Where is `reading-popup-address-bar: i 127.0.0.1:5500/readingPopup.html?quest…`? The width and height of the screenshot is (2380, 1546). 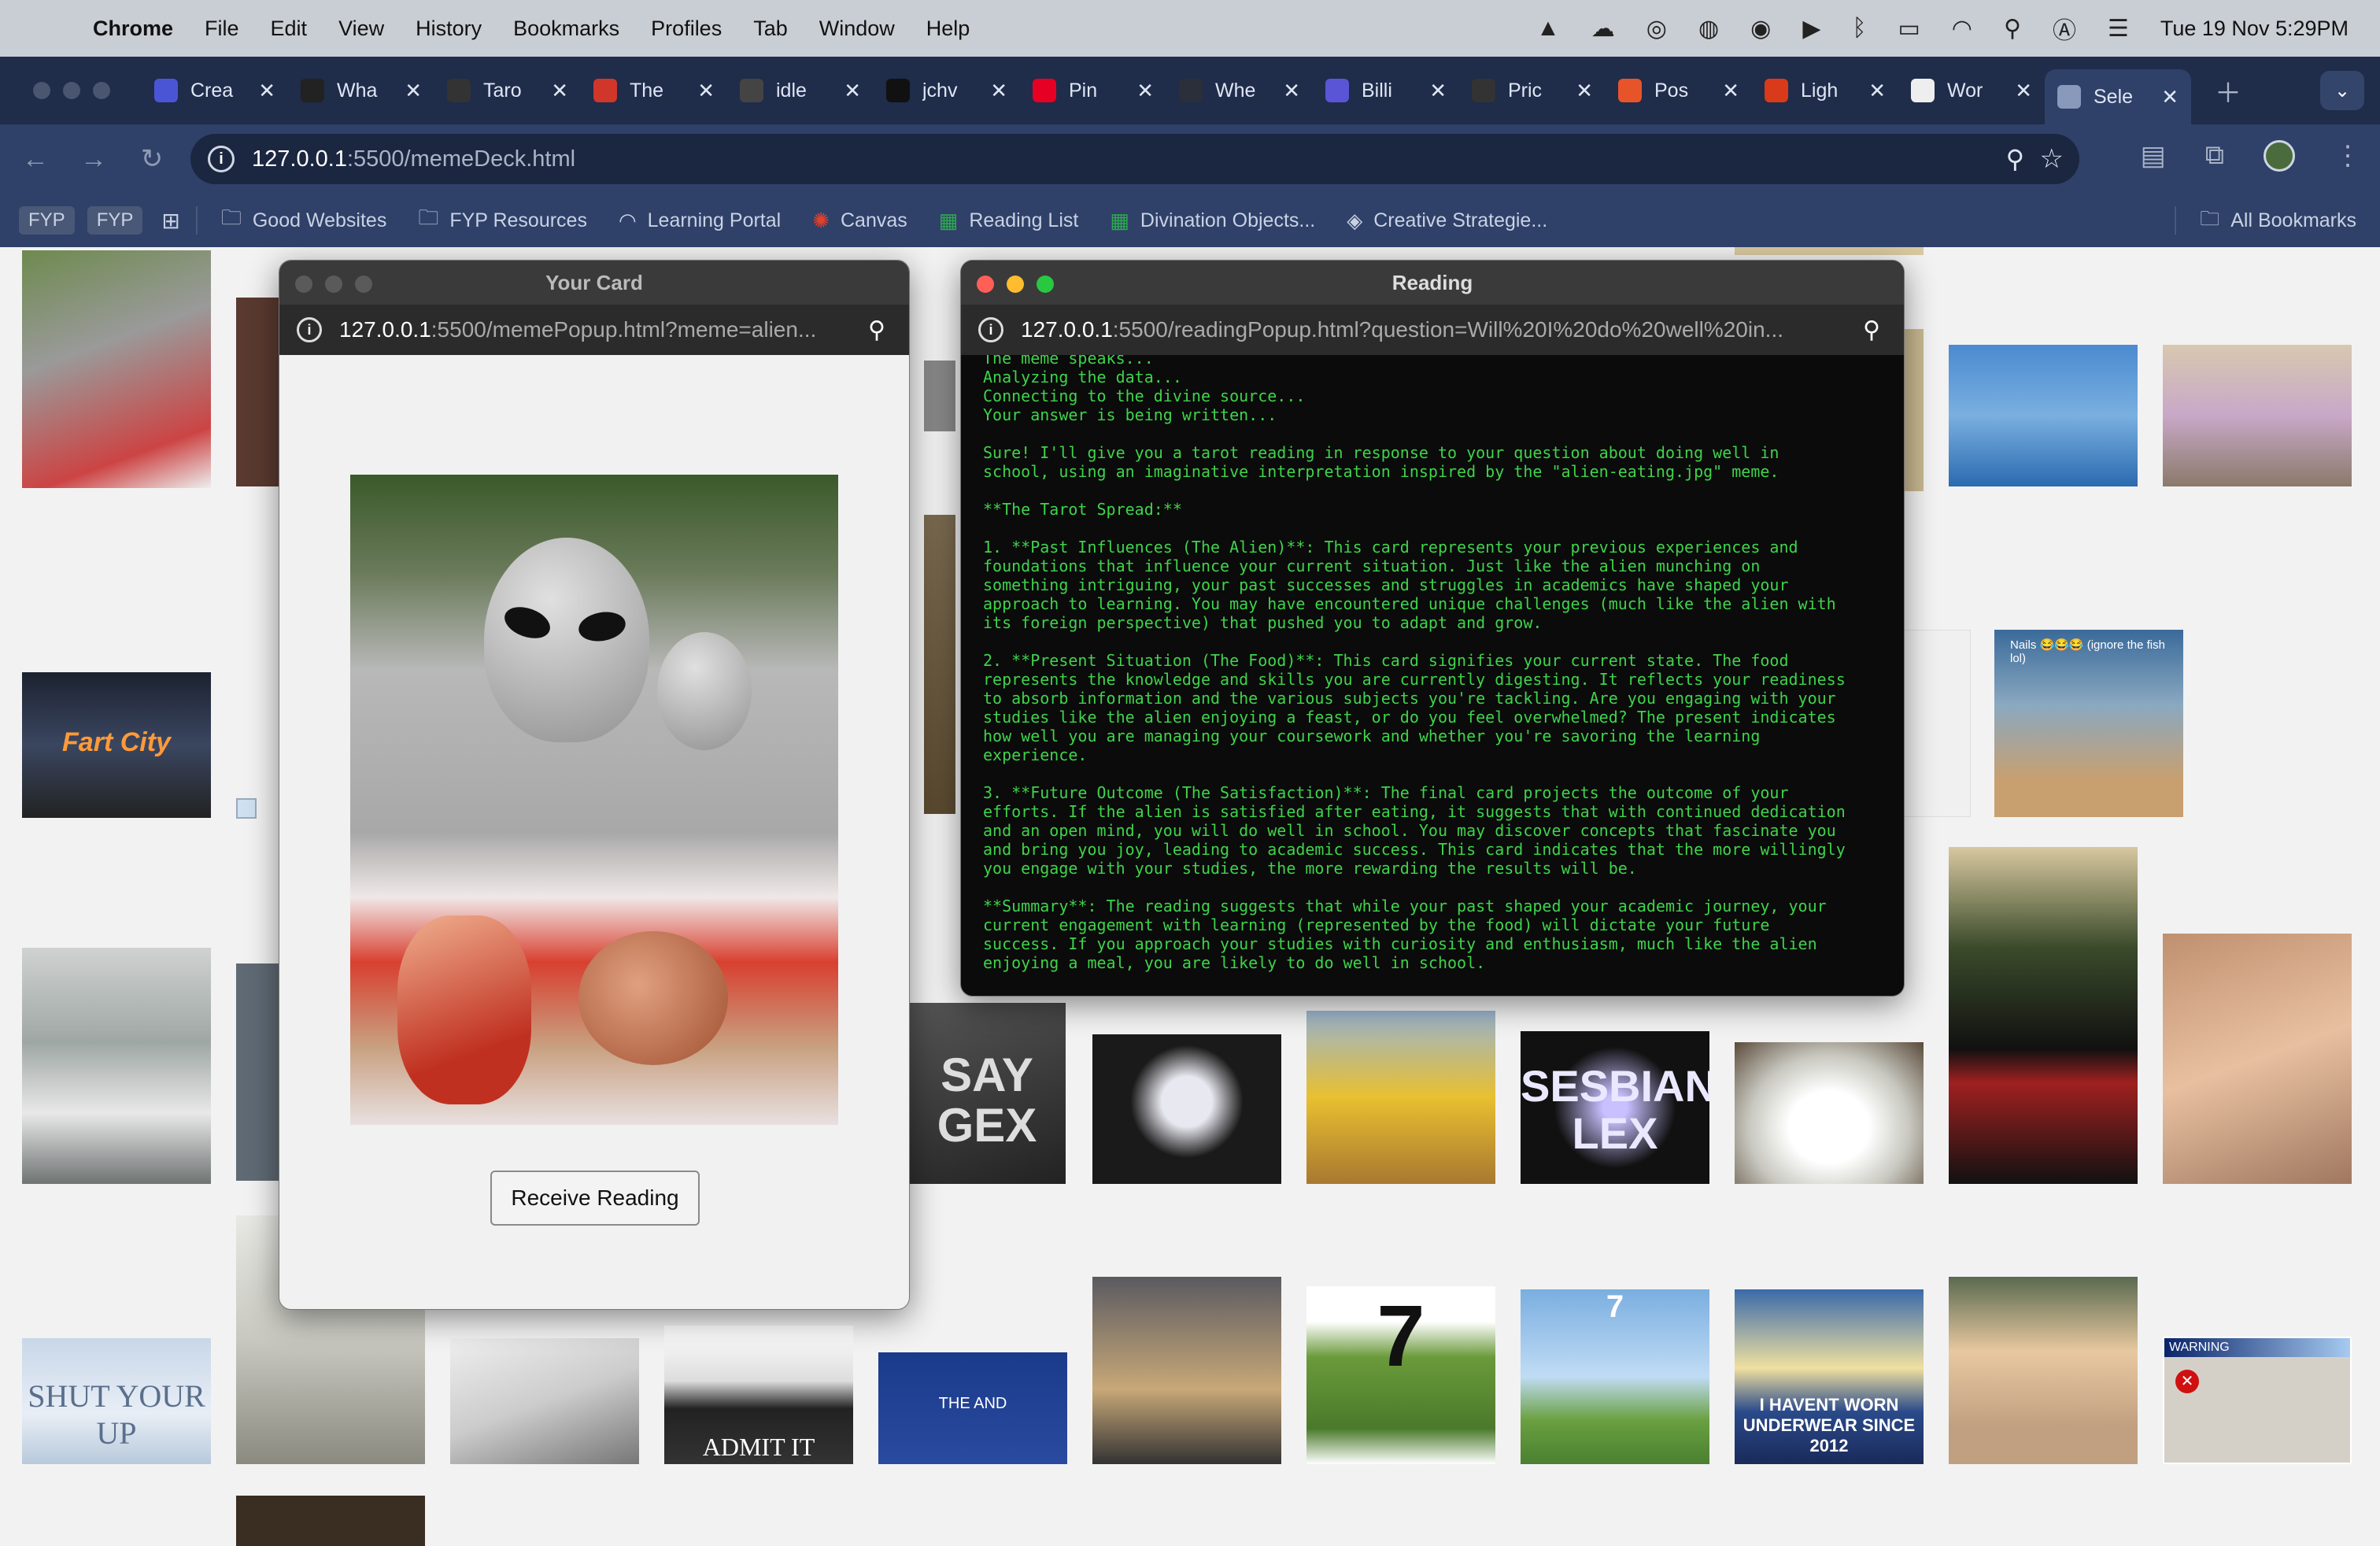
reading-popup-address-bar: i 127.0.0.1:5500/readingPopup.html?quest… is located at coordinates (1432, 330).